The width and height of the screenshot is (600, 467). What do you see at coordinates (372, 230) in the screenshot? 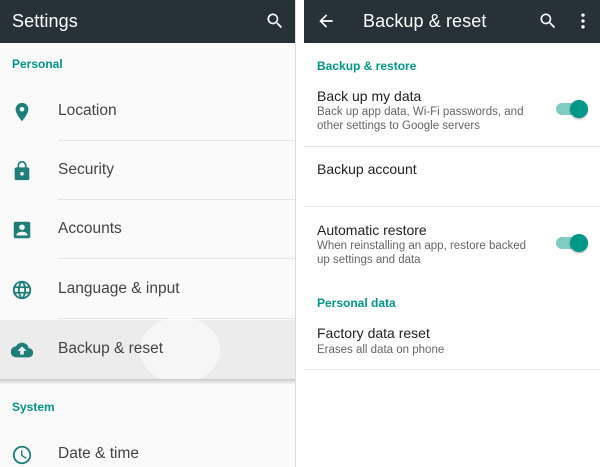
I see `automatic-restore-title: Automatic restore` at bounding box center [372, 230].